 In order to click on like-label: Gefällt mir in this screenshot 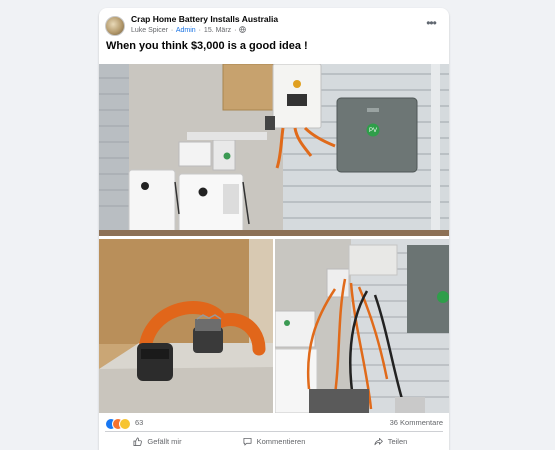, I will do `click(164, 441)`.